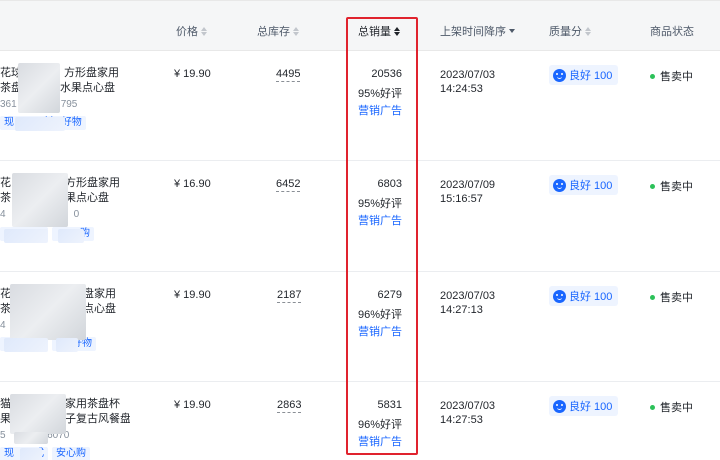 This screenshot has width=720, height=460. What do you see at coordinates (99, 309) in the screenshot?
I see `product-name-part: 点心盘` at bounding box center [99, 309].